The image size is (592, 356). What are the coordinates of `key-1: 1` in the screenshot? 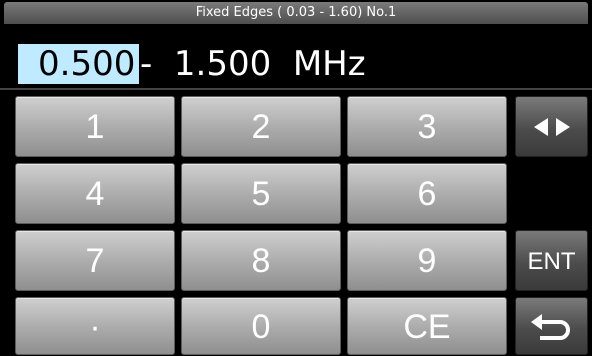 It's located at (95, 126).